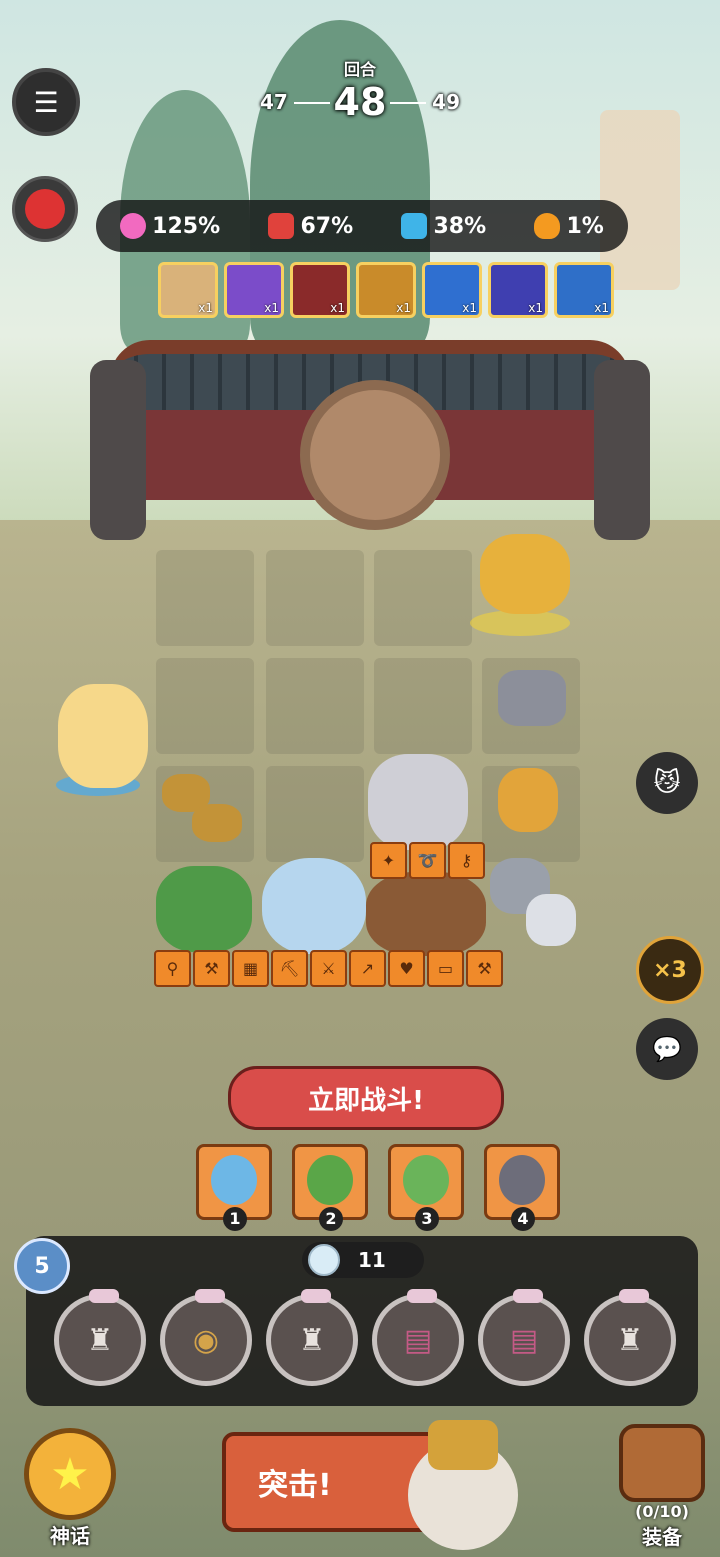 The width and height of the screenshot is (720, 1557). Describe the element at coordinates (46, 102) in the screenshot. I see `menu-button: ☰` at that location.